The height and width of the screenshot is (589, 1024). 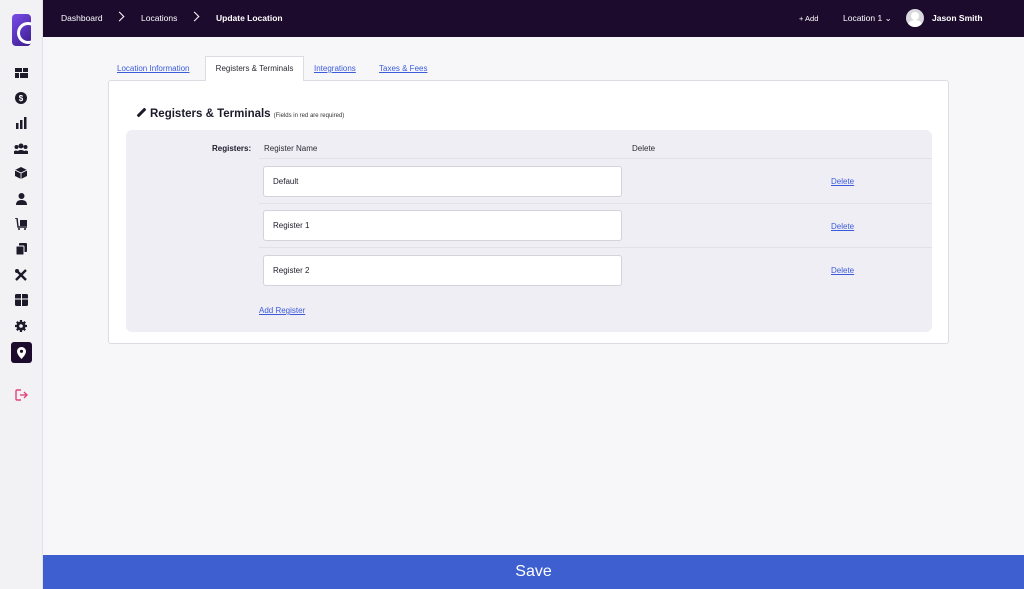 I want to click on gear-icon, so click(x=21, y=326).